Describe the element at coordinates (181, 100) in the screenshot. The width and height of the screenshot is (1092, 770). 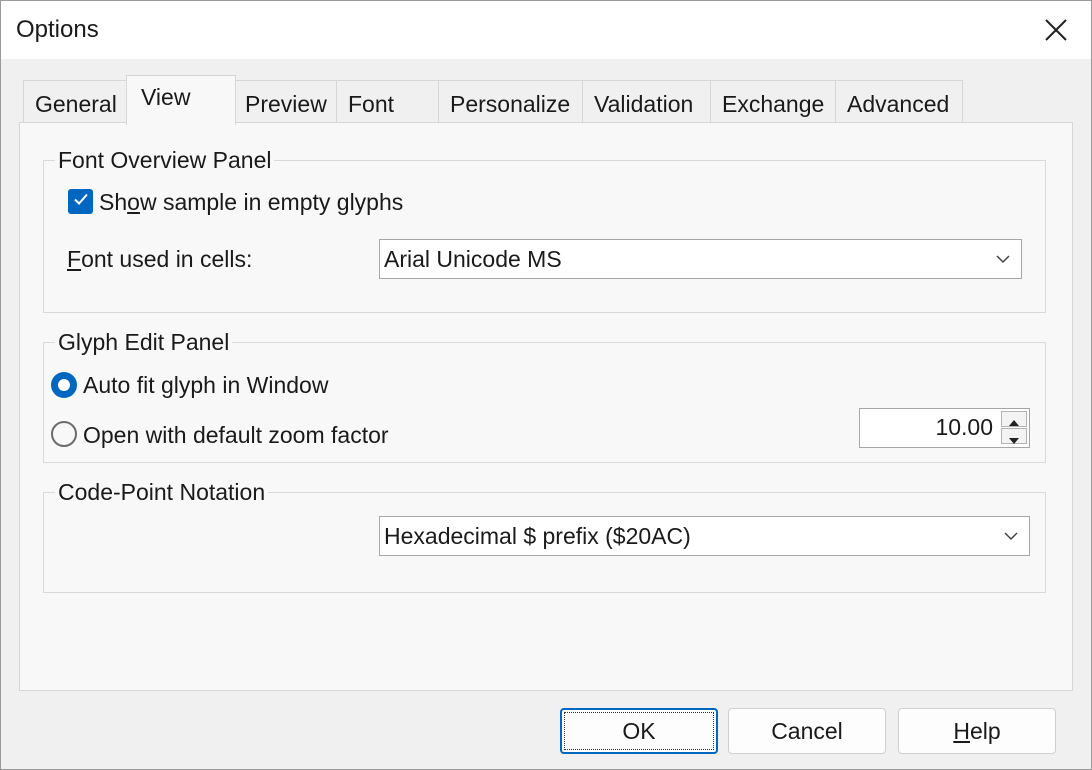
I see `tab-view: View` at that location.